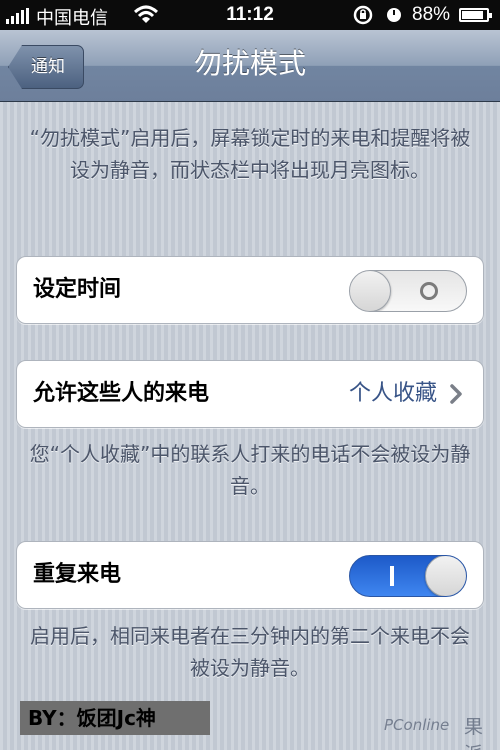 The height and width of the screenshot is (750, 500). I want to click on chevron-right-icon, so click(456, 394).